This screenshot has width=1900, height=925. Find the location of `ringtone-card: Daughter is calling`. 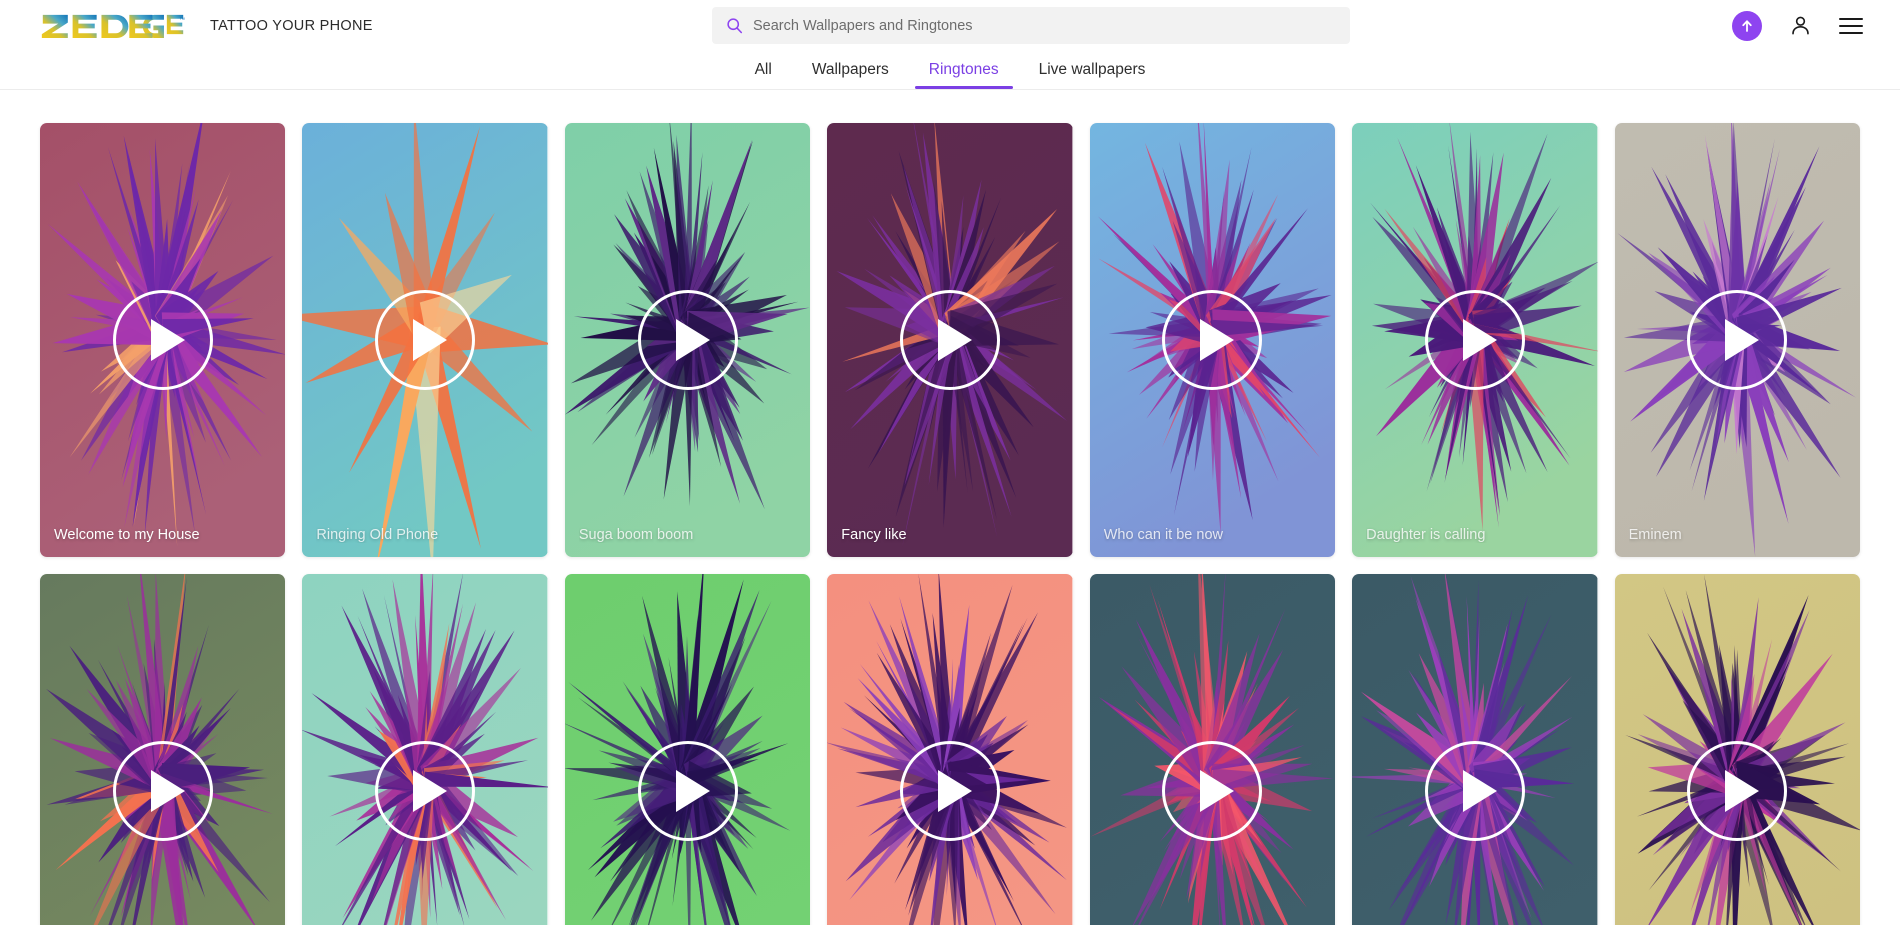

ringtone-card: Daughter is calling is located at coordinates (1475, 340).